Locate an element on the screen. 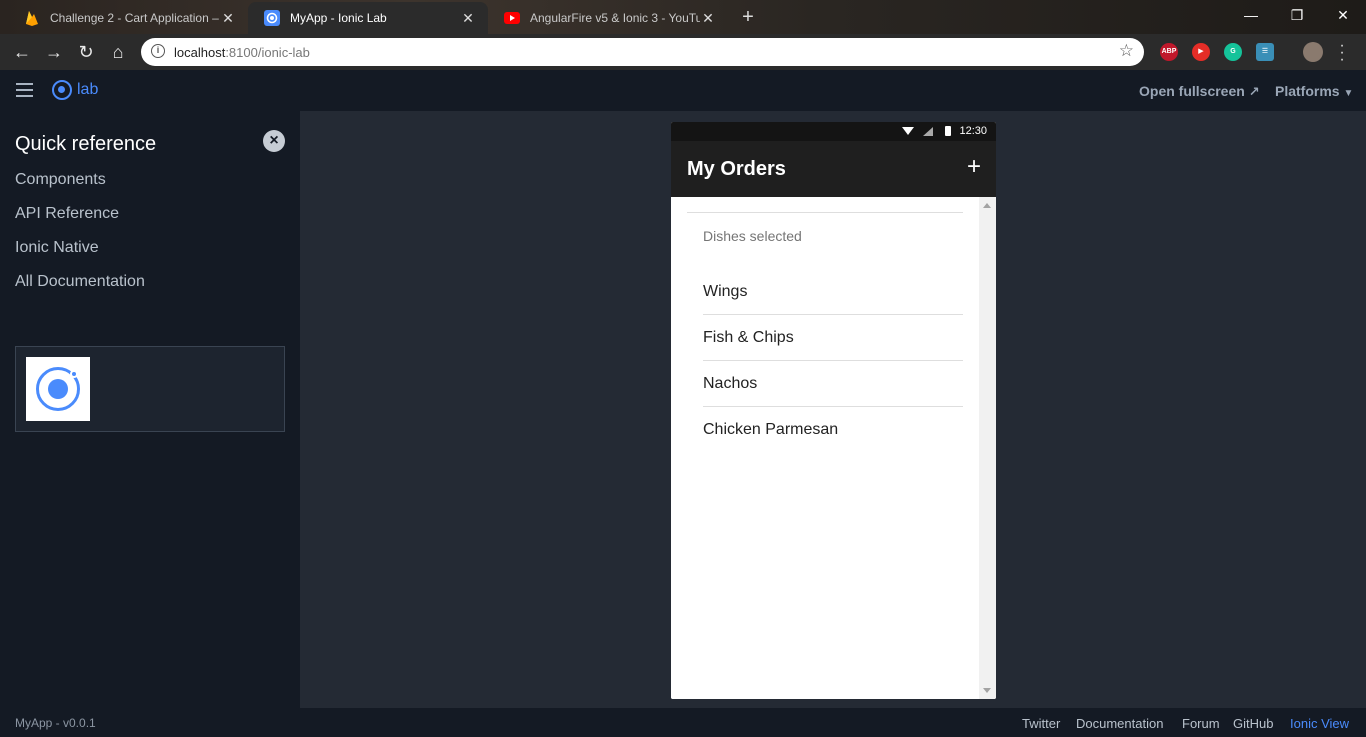 The width and height of the screenshot is (1366, 737). ionic-icon is located at coordinates (272, 18).